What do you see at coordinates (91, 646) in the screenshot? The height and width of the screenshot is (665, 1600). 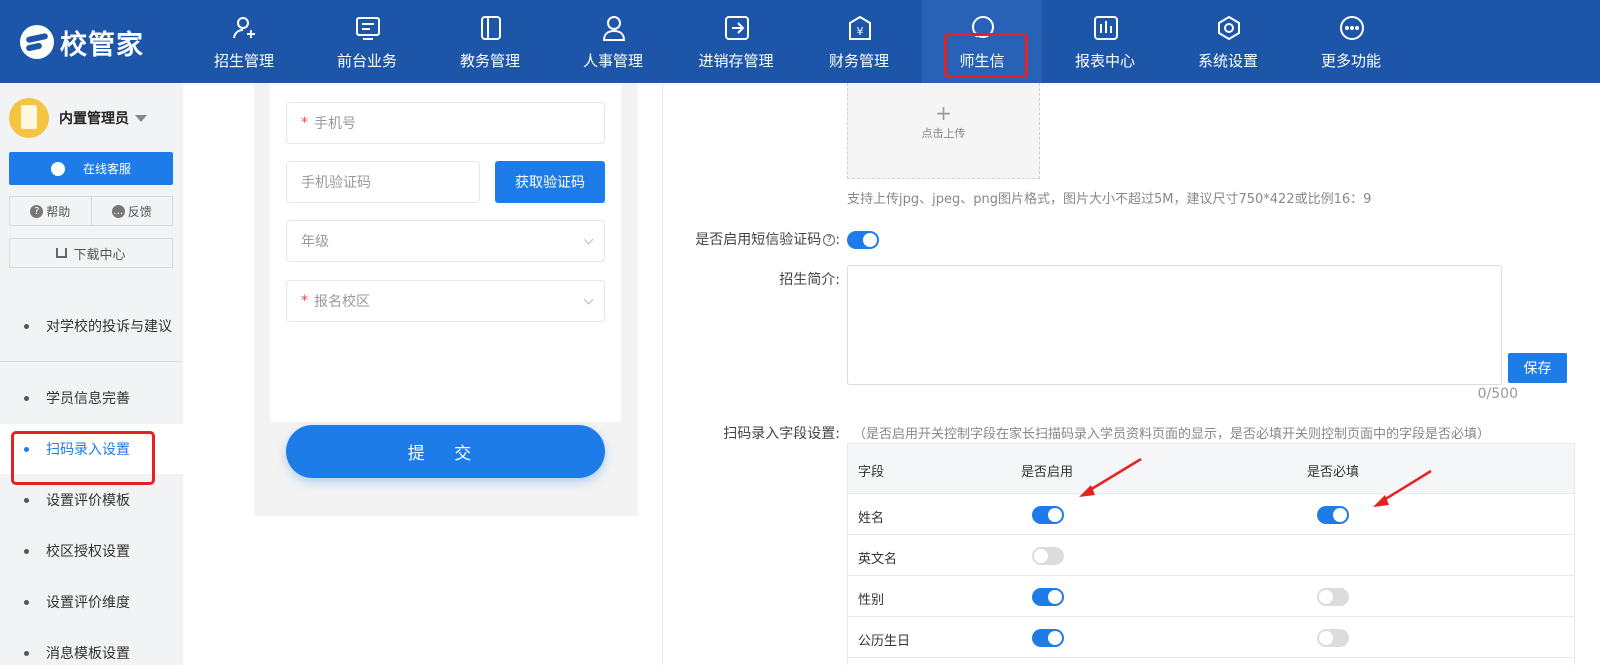 I see `sidebar-item-message-template: 消息模板设置` at bounding box center [91, 646].